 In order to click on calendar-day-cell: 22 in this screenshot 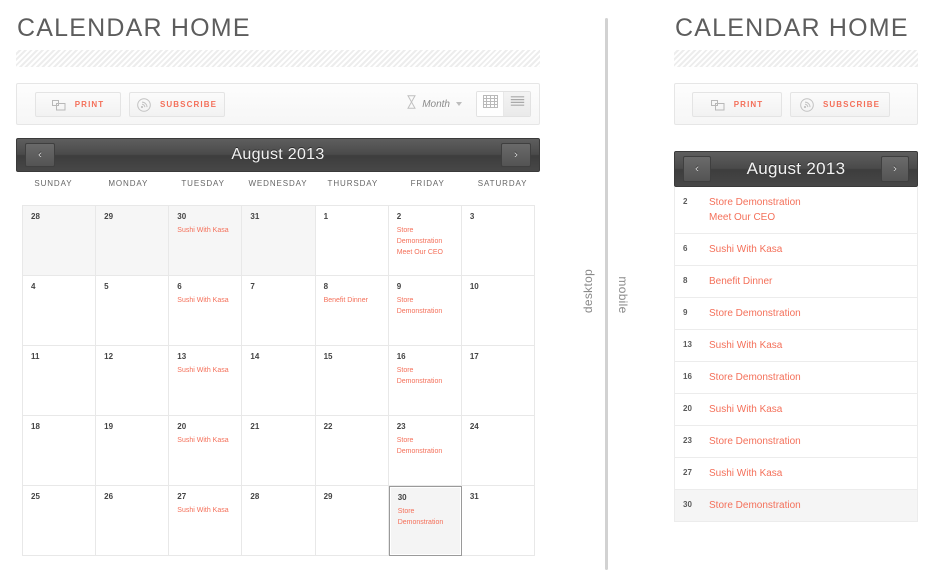, I will do `click(352, 451)`.